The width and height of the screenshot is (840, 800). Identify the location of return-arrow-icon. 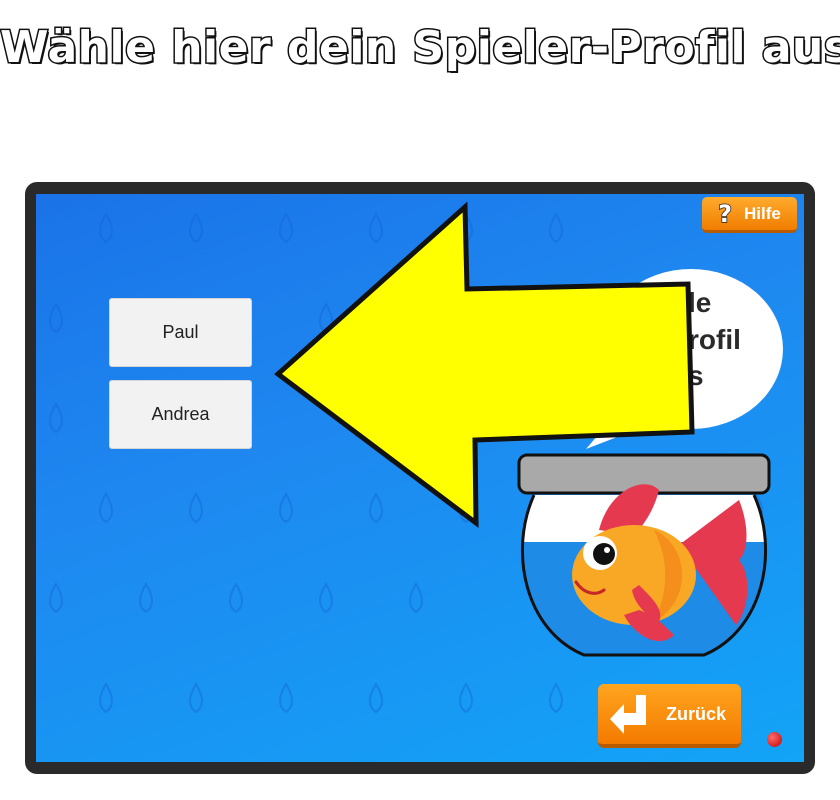
(628, 714).